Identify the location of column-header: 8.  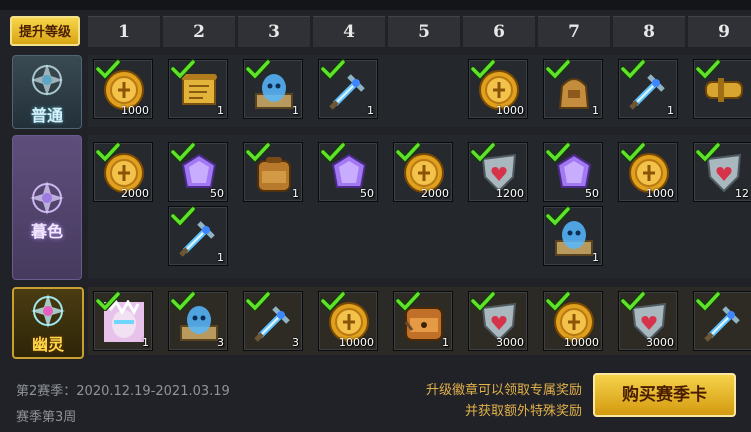
(649, 31).